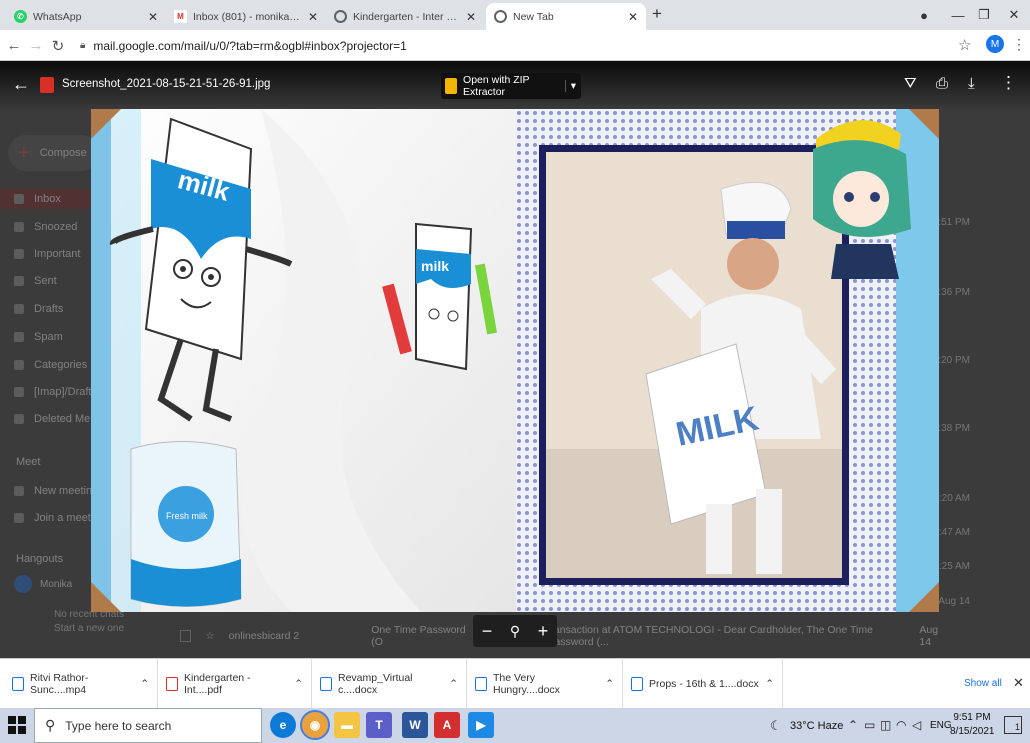 The height and width of the screenshot is (743, 1030). I want to click on avatar, so click(23, 584).